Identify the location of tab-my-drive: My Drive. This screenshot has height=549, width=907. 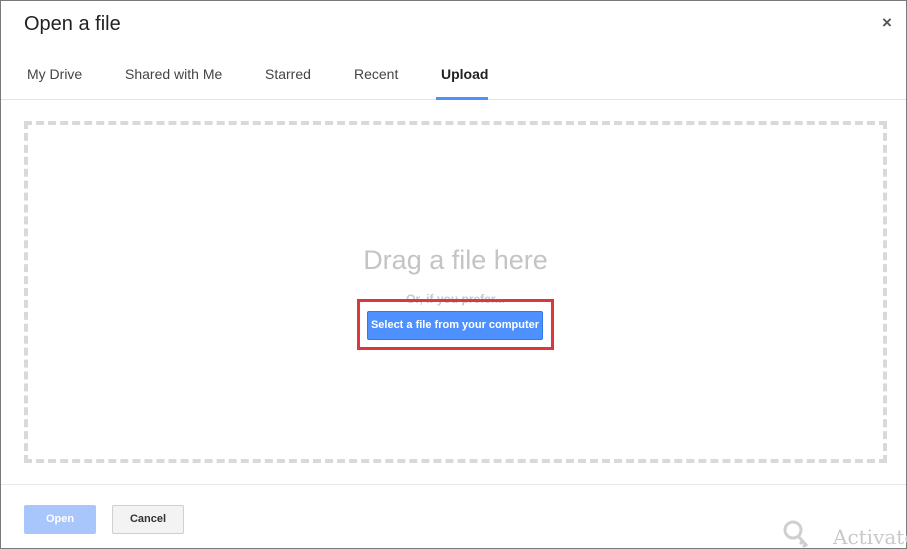
(54, 82).